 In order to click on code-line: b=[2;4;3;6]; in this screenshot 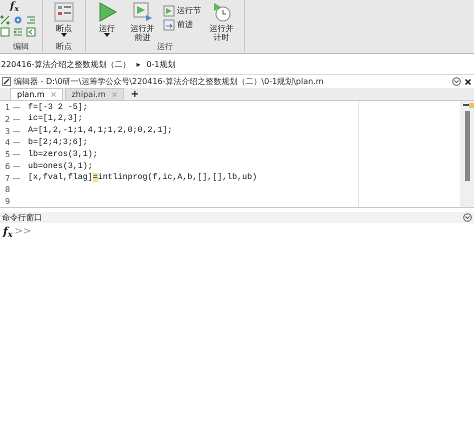, I will do `click(58, 143)`.